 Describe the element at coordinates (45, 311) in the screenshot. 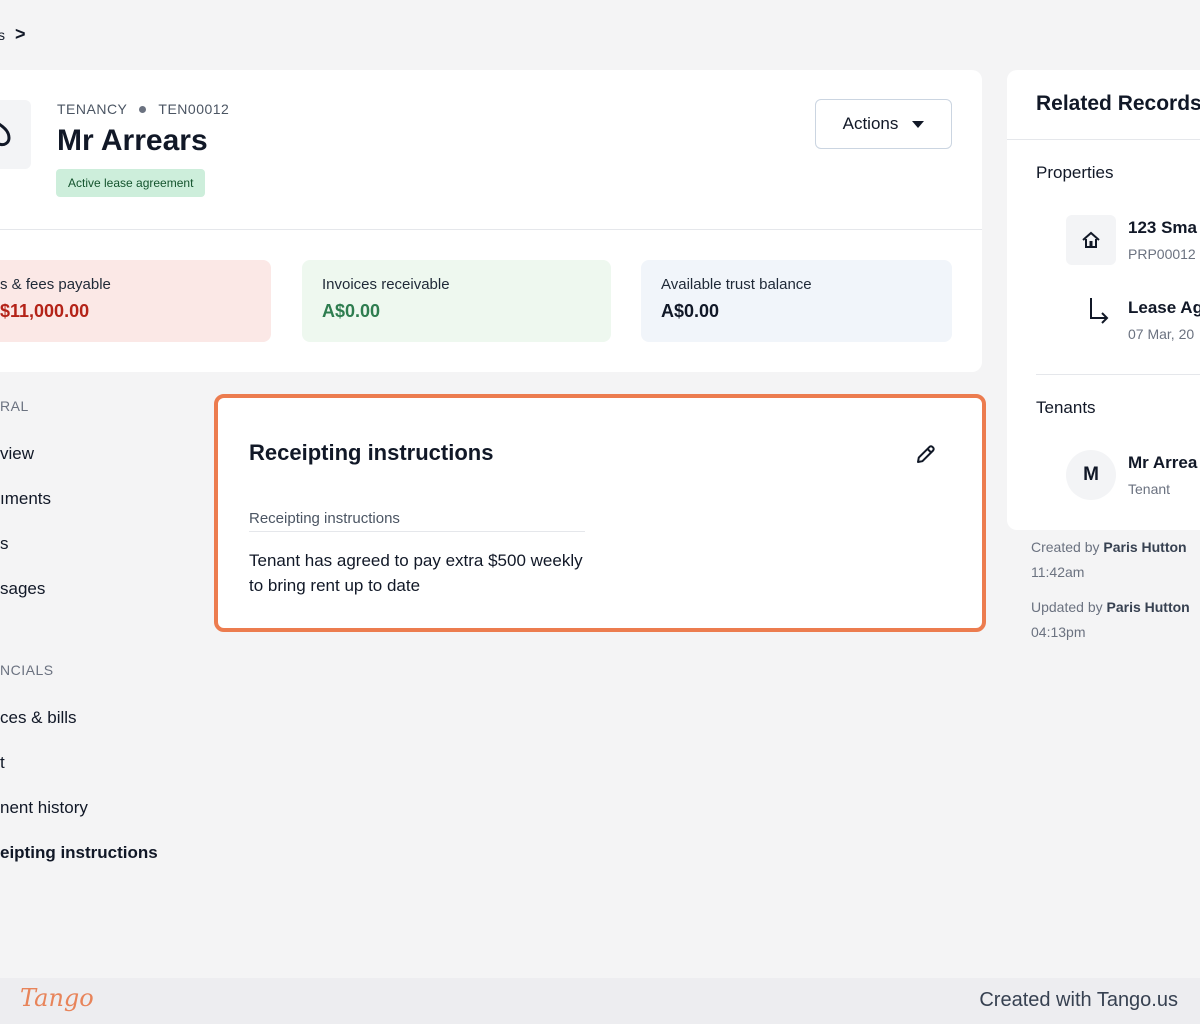

I see `stat-value: $11,000.00` at that location.